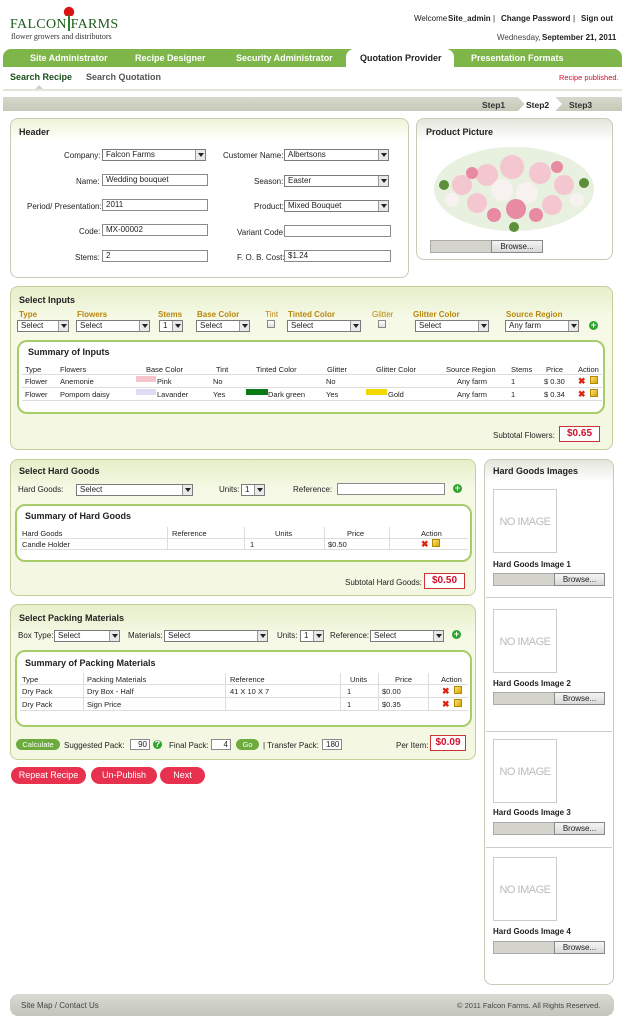 The height and width of the screenshot is (1027, 624). Describe the element at coordinates (113, 326) in the screenshot. I see `flowers-select: Select` at that location.